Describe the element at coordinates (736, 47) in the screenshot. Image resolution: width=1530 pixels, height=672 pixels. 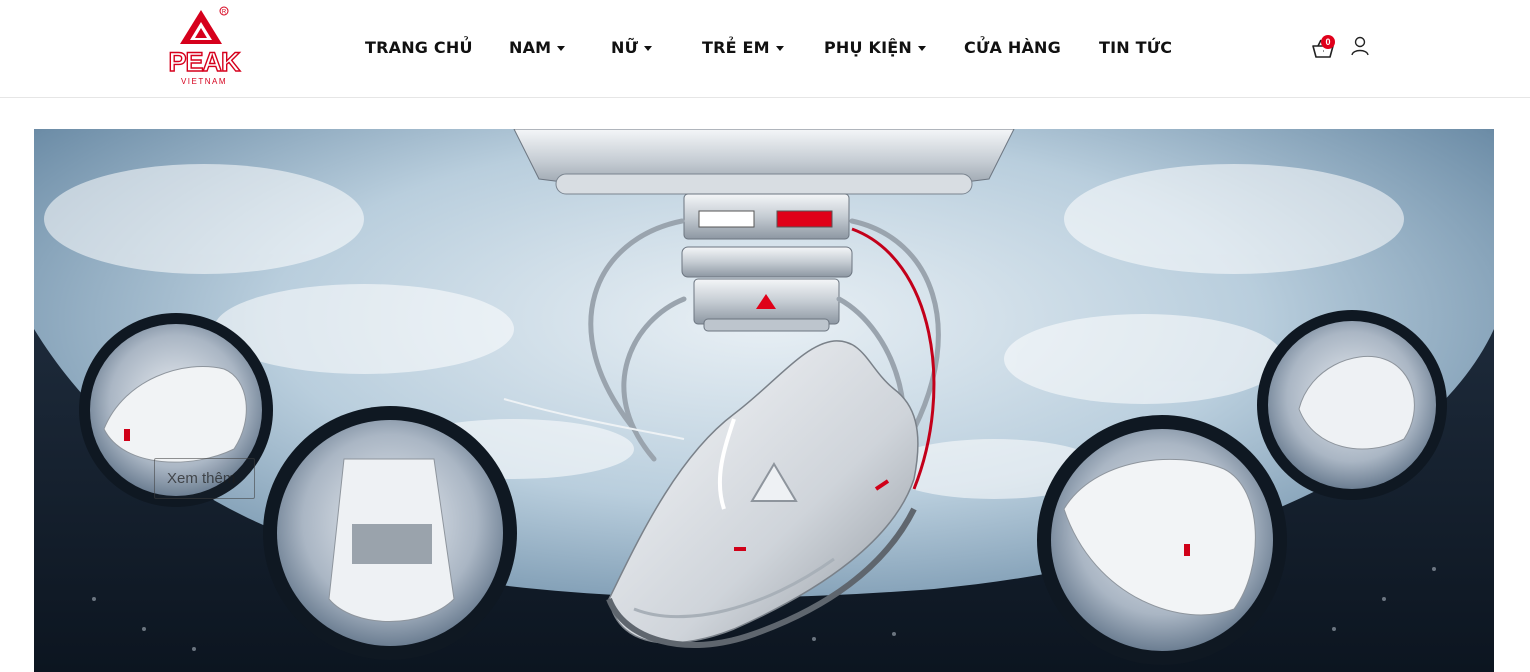
I see `nav-label: TRẺ EM` at that location.